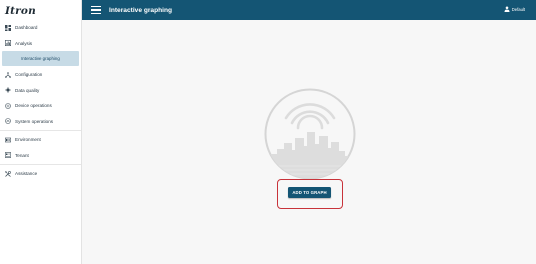 Image resolution: width=536 pixels, height=264 pixels. What do you see at coordinates (40, 44) in the screenshot?
I see `sidebar-item-analysis: Analysis` at bounding box center [40, 44].